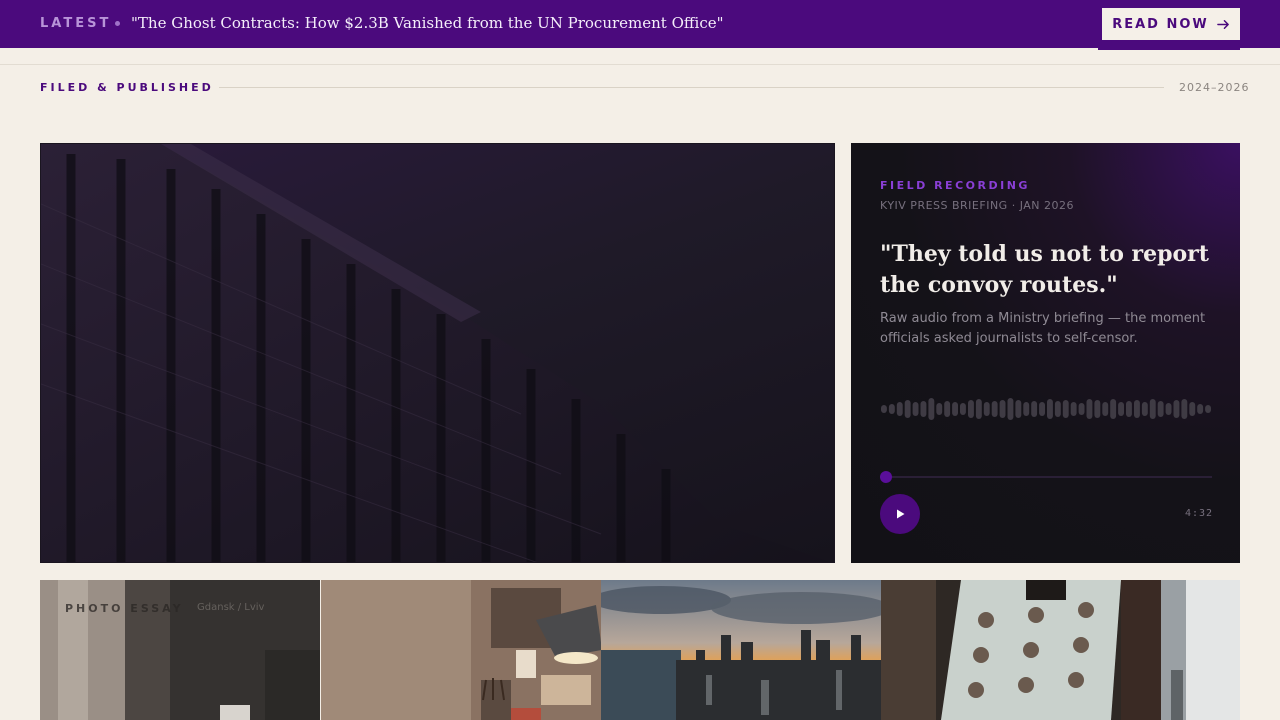 The image size is (1280, 720). Describe the element at coordinates (127, 87) in the screenshot. I see `section-title: FILED & PUBLISHED` at that location.